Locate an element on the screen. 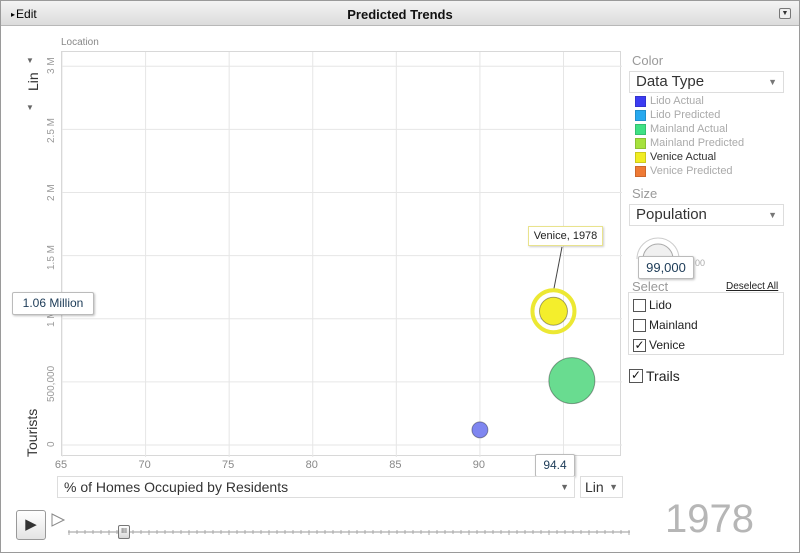 The width and height of the screenshot is (800, 553). speed-triangle-icon is located at coordinates (58, 520).